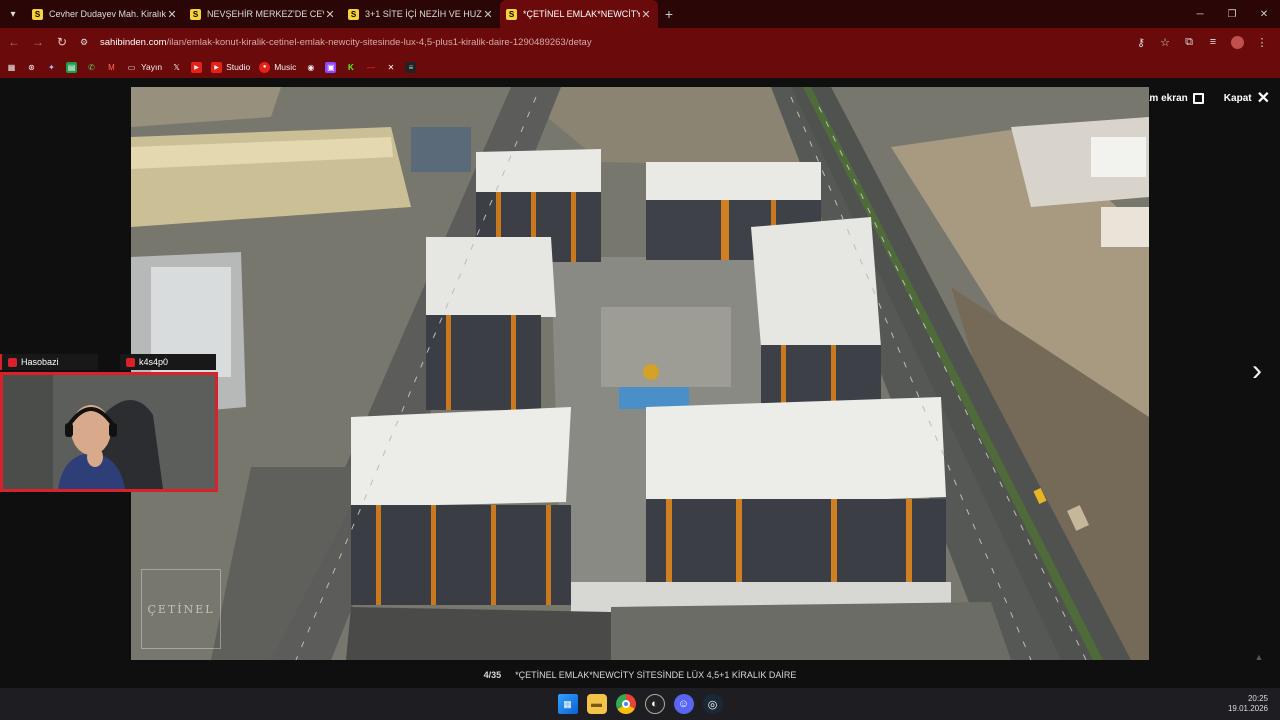 The height and width of the screenshot is (720, 1280). I want to click on bookmark-whatsapp: ✆, so click(91, 67).